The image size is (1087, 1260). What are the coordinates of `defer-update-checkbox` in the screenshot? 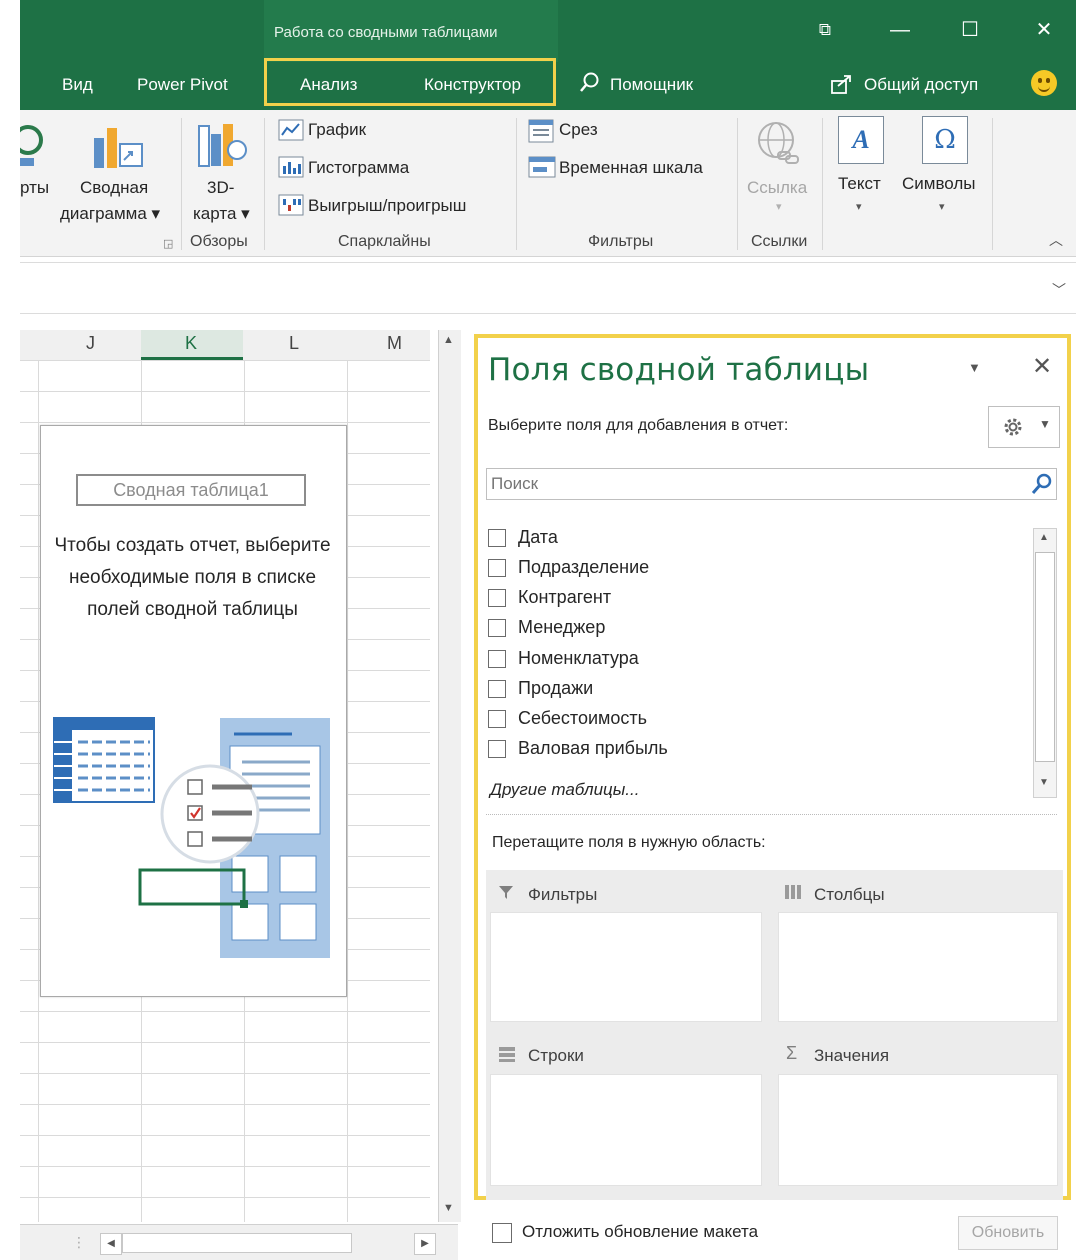 It's located at (502, 1233).